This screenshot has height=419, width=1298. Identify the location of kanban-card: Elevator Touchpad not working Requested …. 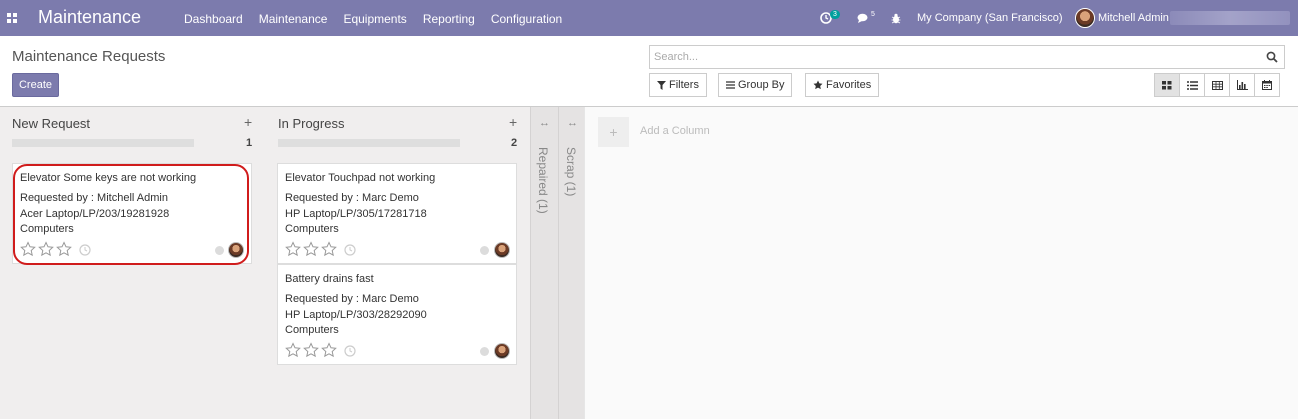
(397, 213).